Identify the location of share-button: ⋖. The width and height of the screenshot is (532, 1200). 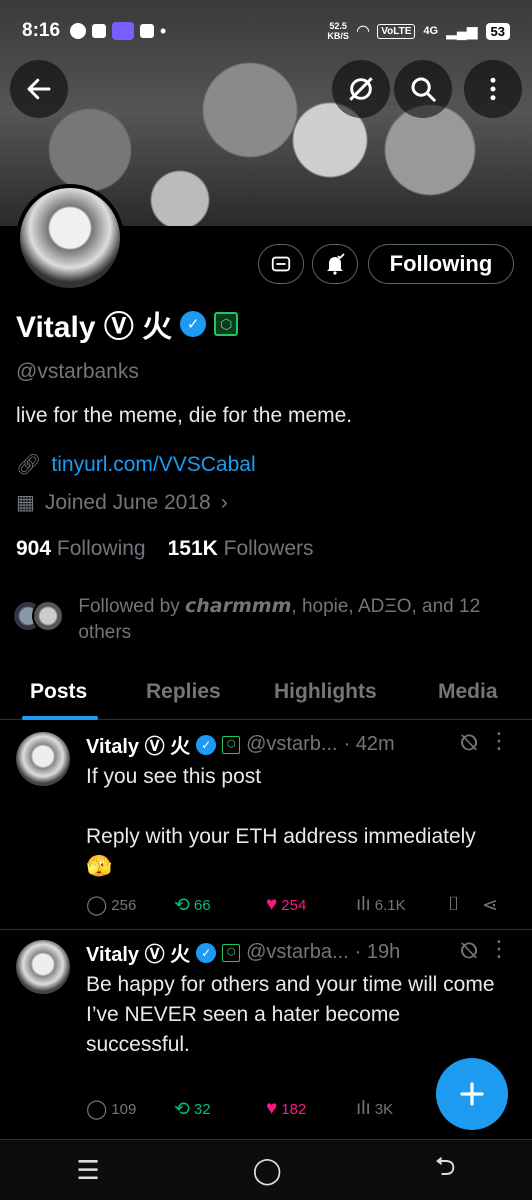
(490, 905).